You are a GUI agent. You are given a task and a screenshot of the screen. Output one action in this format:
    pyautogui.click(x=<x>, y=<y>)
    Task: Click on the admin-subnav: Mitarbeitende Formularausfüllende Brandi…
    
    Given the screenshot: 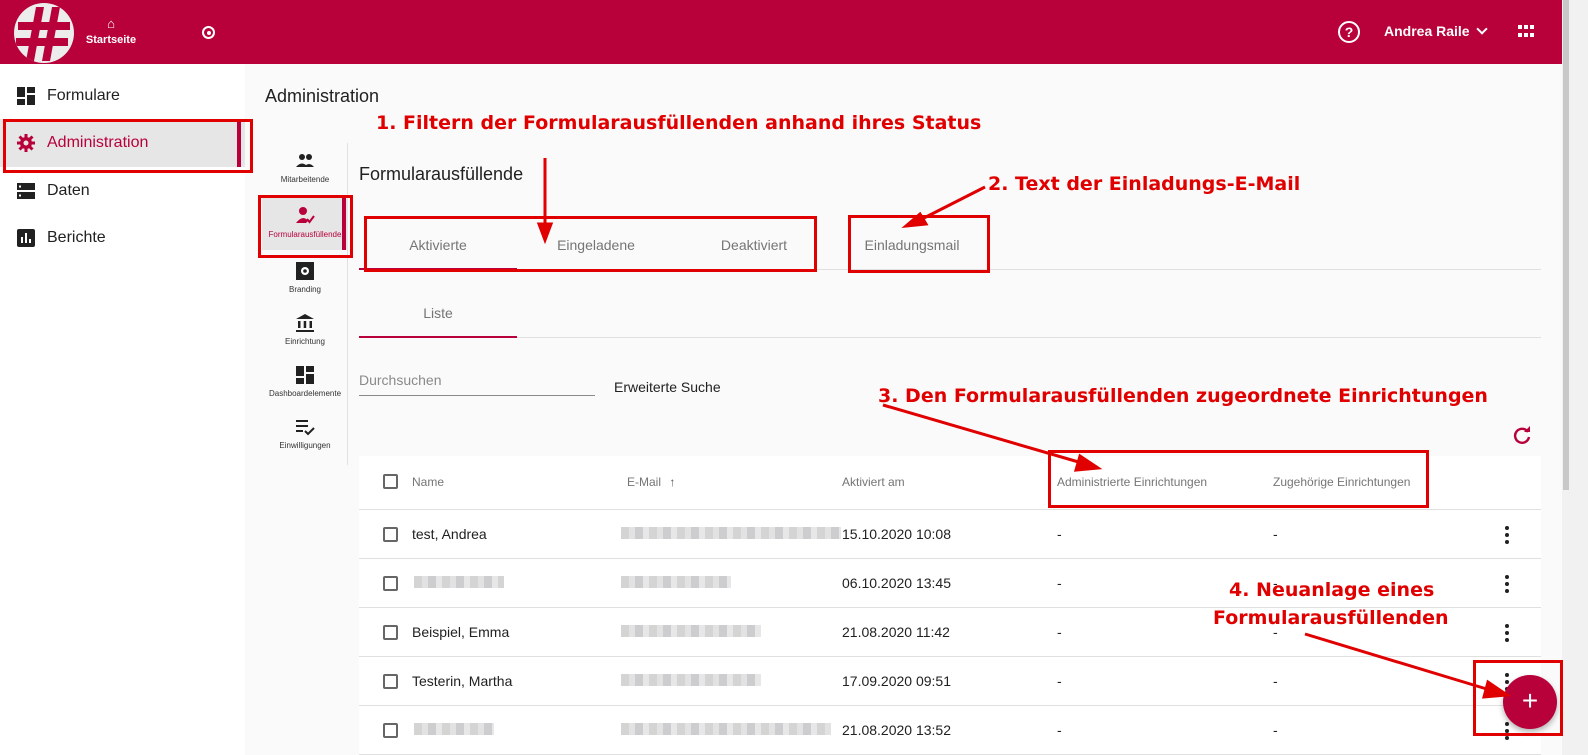 What is the action you would take?
    pyautogui.click(x=305, y=304)
    